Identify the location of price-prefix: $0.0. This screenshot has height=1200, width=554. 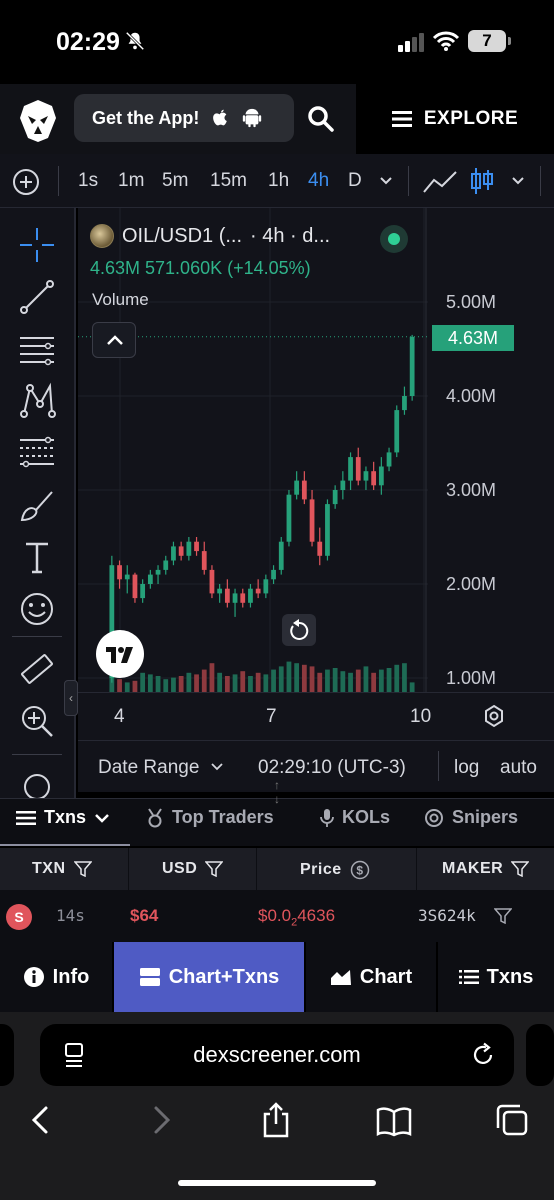
(275, 915).